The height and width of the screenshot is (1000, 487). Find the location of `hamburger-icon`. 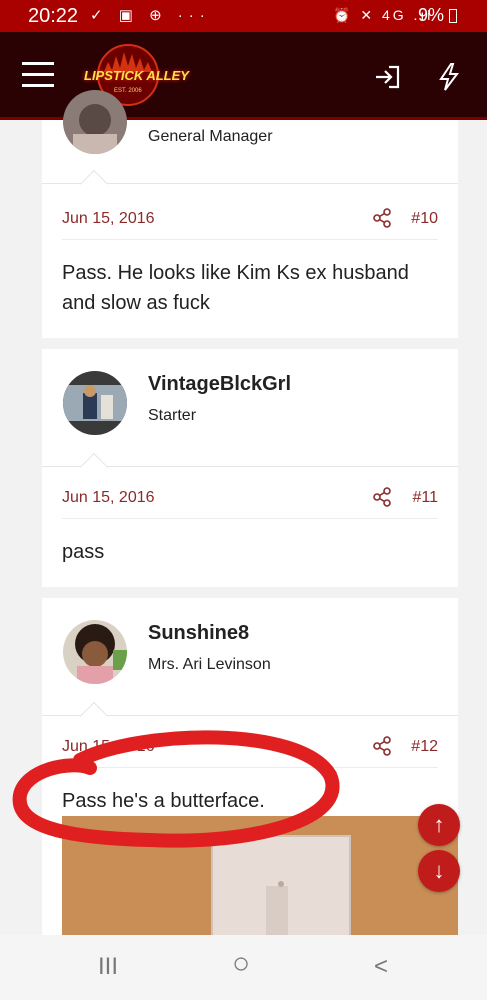

hamburger-icon is located at coordinates (38, 75).